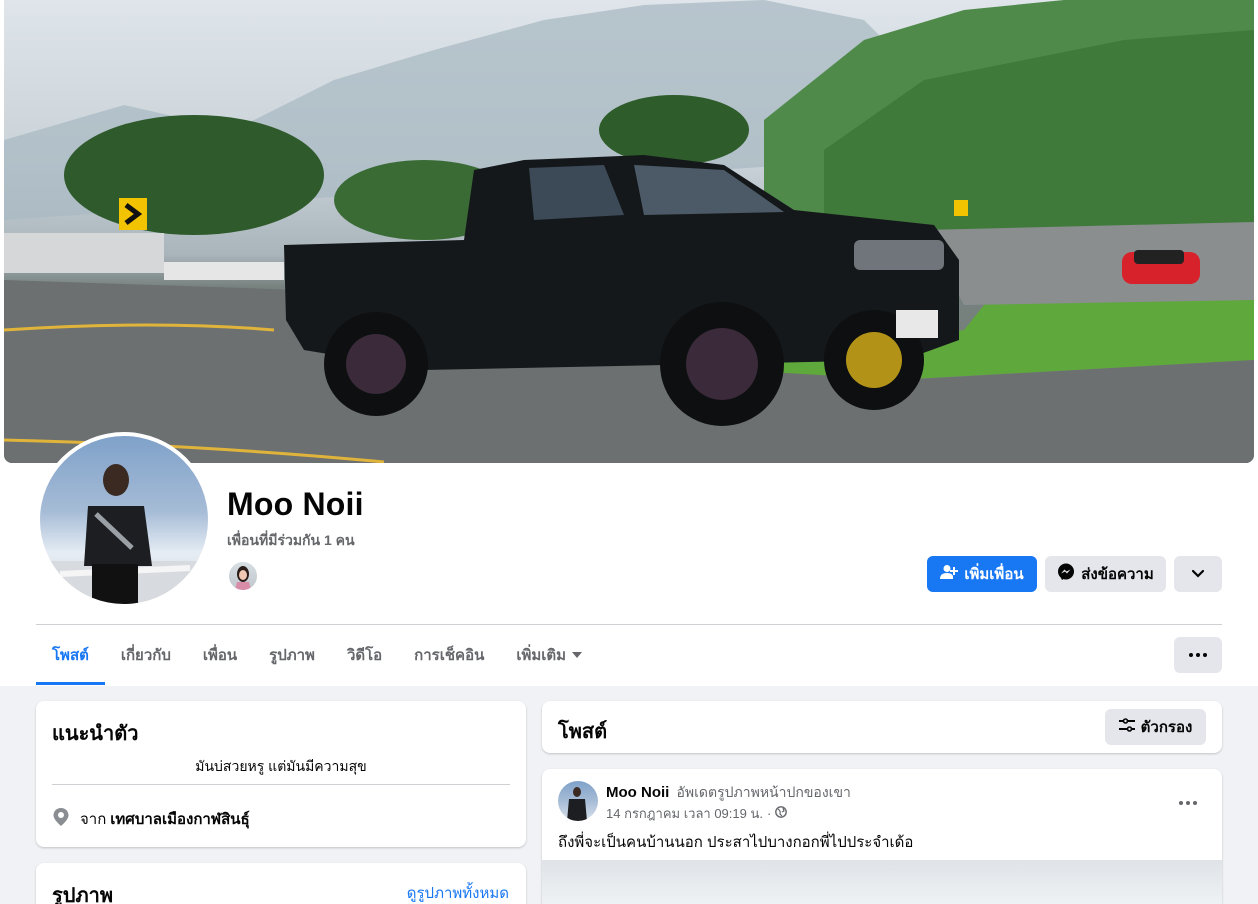  I want to click on add-friend-label: เพิ่มเพื่อน, so click(994, 574).